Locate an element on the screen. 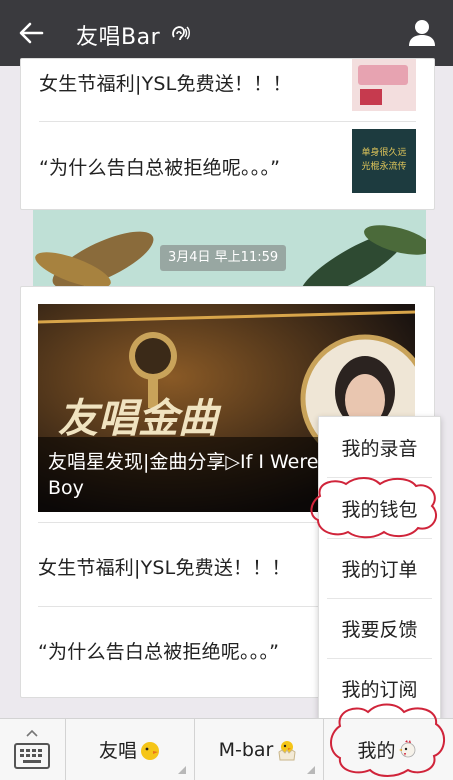 This screenshot has height=780, width=453. ysl-thumb-decoration is located at coordinates (383, 75).